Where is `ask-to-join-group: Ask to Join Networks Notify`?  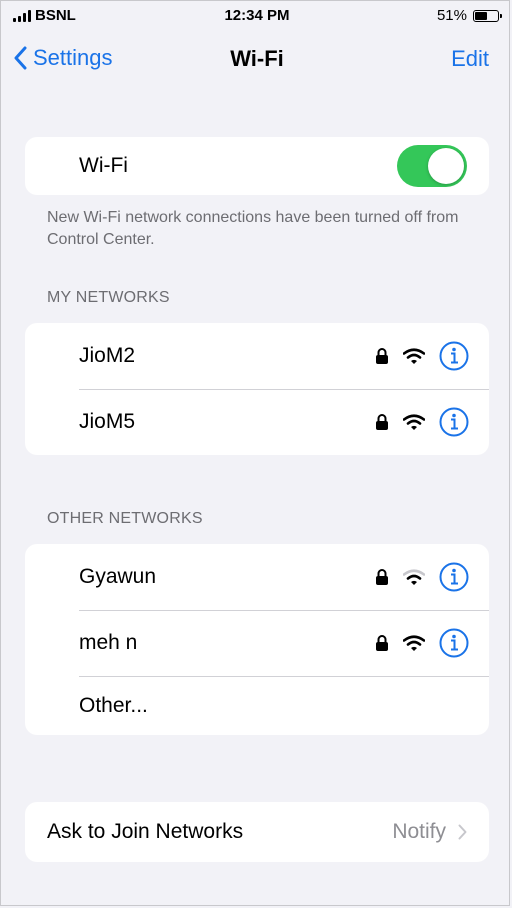
ask-to-join-group: Ask to Join Networks Notify is located at coordinates (257, 832).